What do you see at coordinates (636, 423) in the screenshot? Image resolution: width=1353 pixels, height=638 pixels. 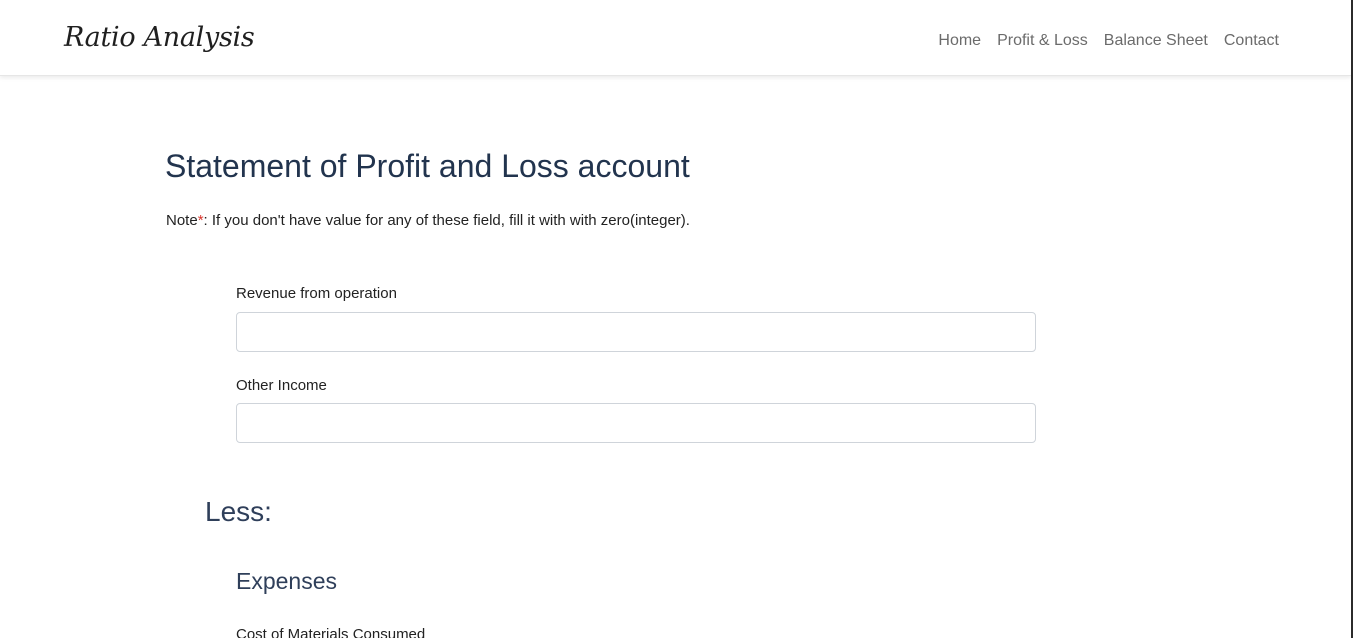 I see `other-income-input` at bounding box center [636, 423].